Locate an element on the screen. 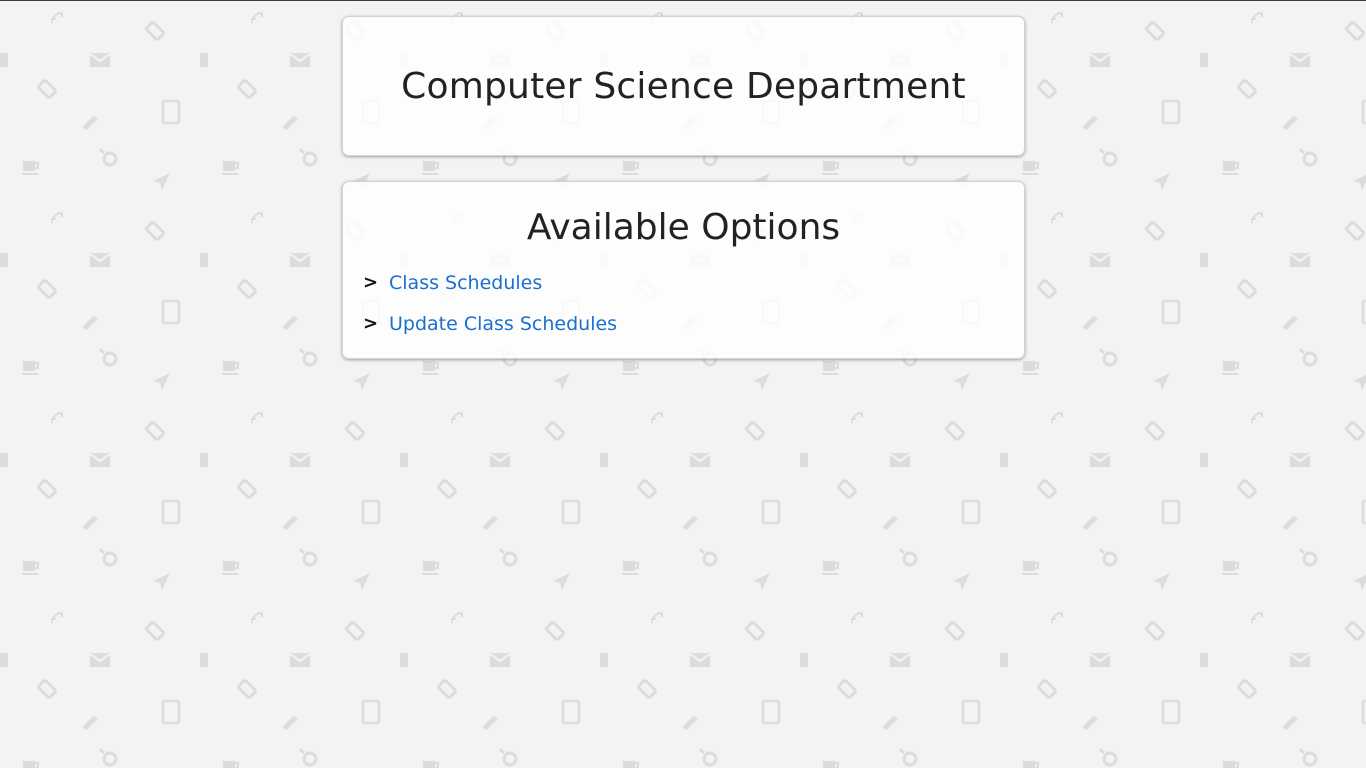  options-title: Available Options is located at coordinates (683, 227).